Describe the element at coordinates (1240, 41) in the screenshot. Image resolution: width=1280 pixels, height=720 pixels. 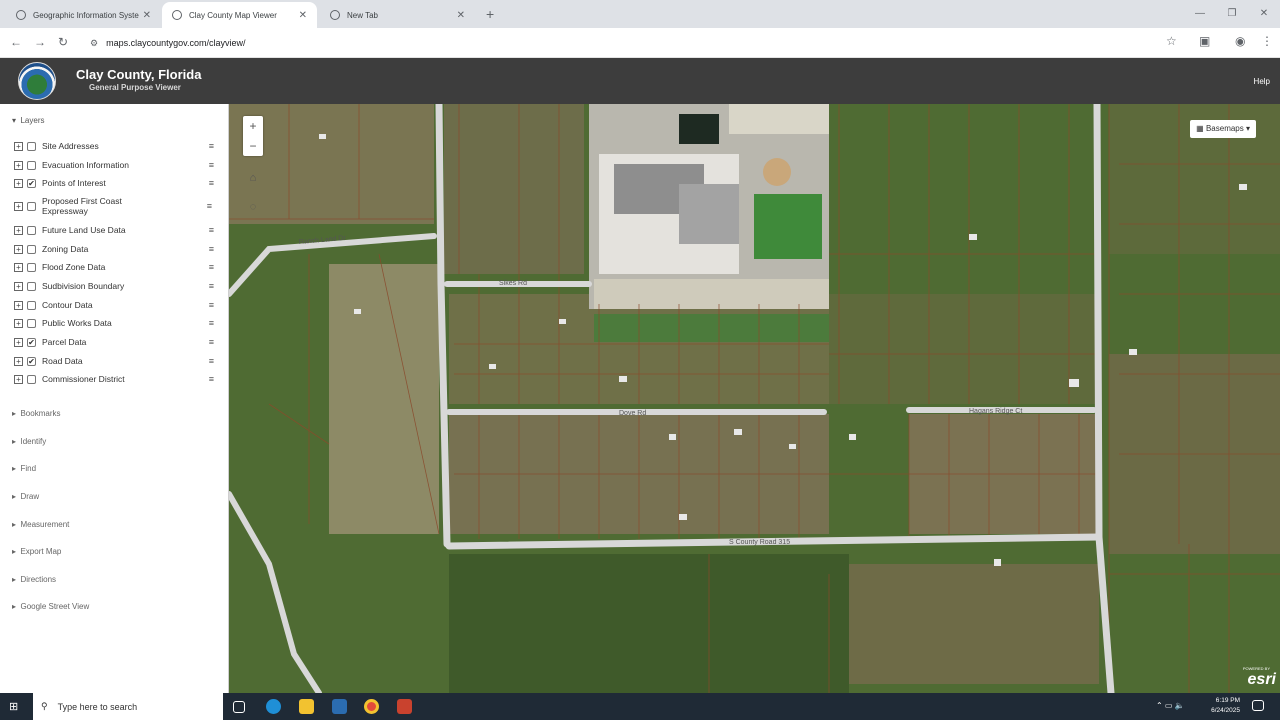
I see `profile-icon: ◉` at that location.